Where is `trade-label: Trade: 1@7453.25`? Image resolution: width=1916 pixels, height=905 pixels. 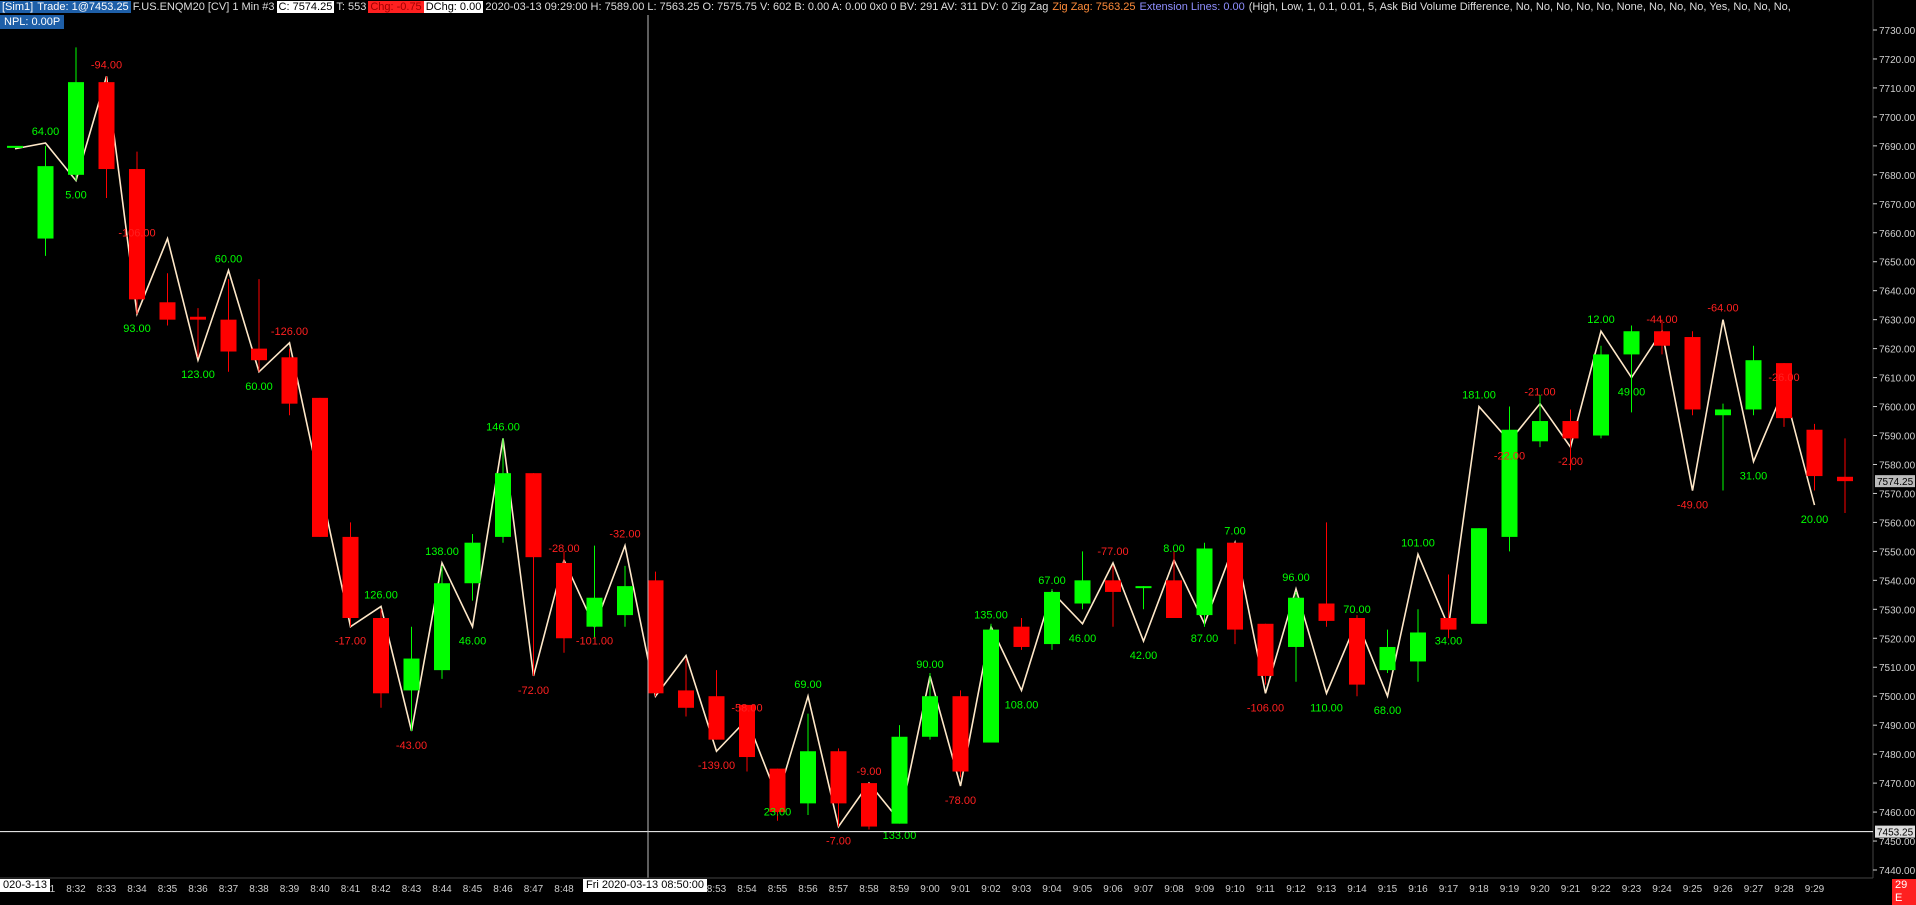 trade-label: Trade: 1@7453.25 is located at coordinates (83, 7).